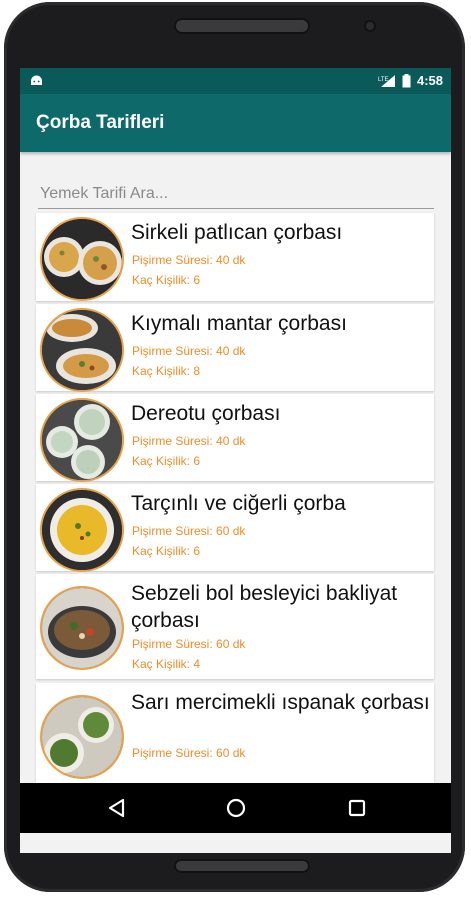  Describe the element at coordinates (429, 80) in the screenshot. I see `clock: 4:58` at that location.